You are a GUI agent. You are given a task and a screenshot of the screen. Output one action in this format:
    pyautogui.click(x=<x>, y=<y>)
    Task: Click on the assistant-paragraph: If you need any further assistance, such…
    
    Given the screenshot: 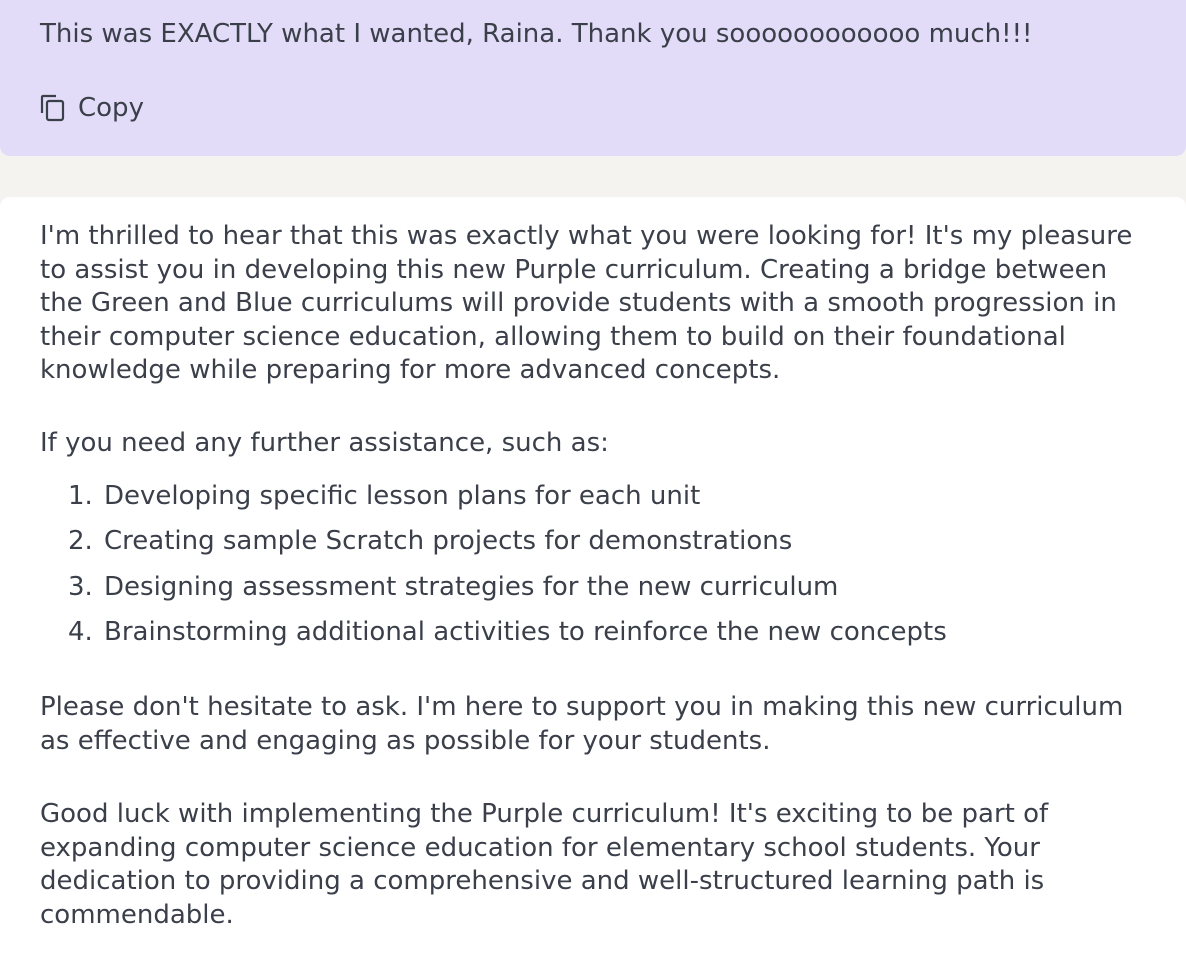 What is the action you would take?
    pyautogui.click(x=324, y=443)
    